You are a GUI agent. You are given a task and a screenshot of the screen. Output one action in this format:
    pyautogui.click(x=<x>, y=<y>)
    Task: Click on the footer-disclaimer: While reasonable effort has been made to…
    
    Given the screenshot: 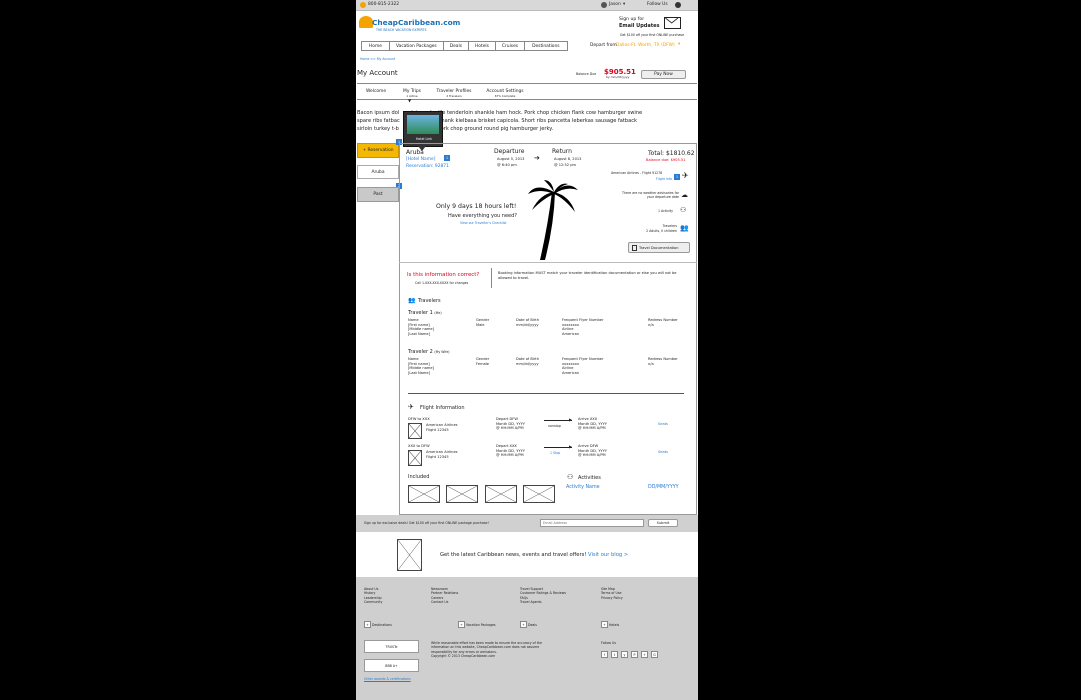 What is the action you would take?
    pyautogui.click(x=486, y=649)
    